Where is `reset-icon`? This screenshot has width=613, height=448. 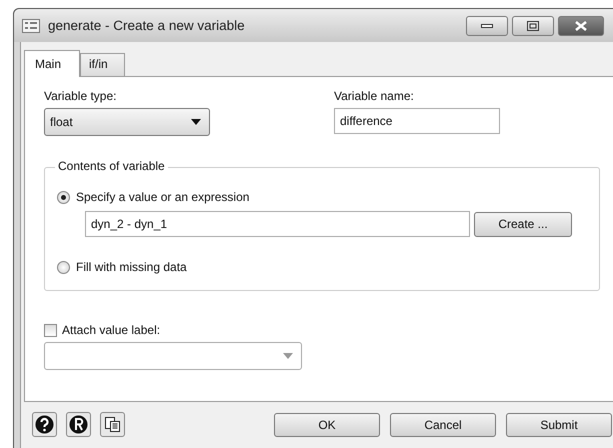
reset-icon is located at coordinates (78, 424).